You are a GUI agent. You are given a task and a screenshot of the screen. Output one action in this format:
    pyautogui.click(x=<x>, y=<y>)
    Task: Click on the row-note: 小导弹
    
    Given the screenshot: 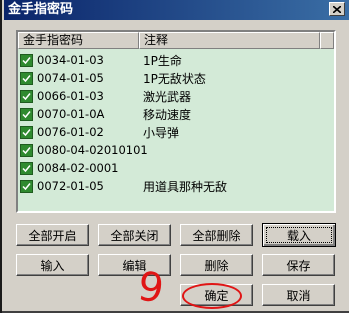 What is the action you would take?
    pyautogui.click(x=161, y=132)
    